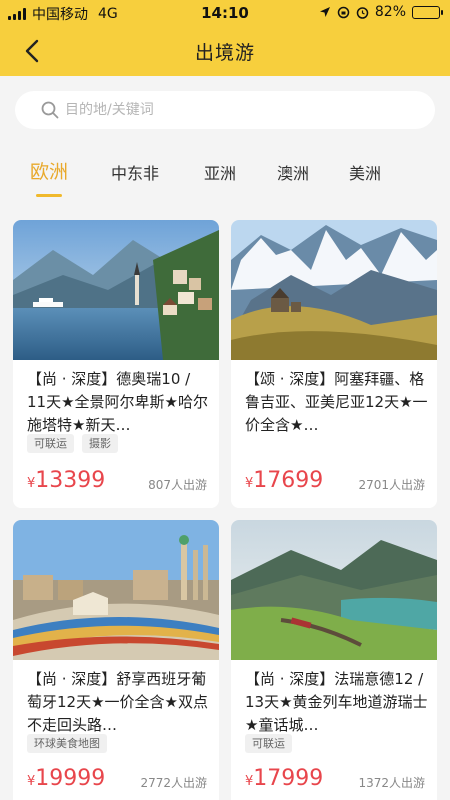 This screenshot has width=450, height=800. What do you see at coordinates (240, 110) in the screenshot?
I see `search-input` at bounding box center [240, 110].